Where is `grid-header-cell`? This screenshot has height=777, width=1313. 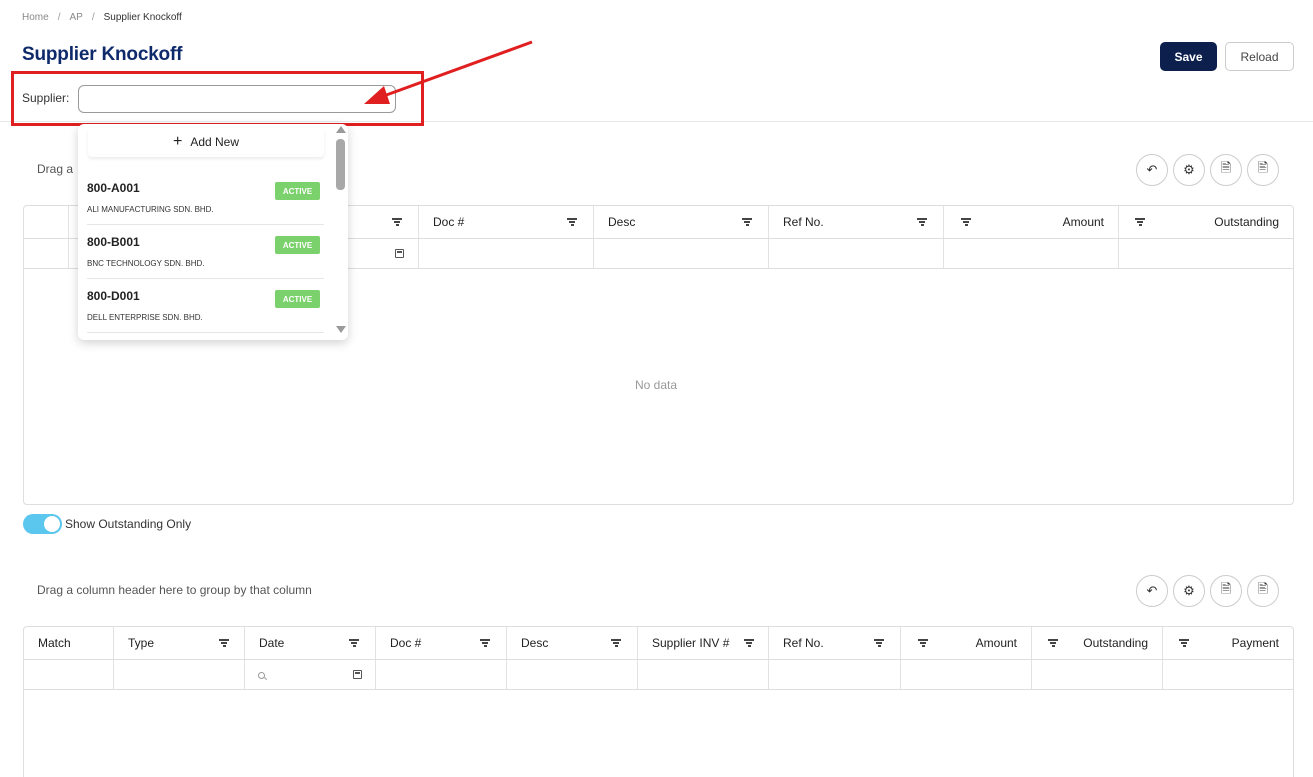 grid-header-cell is located at coordinates (46, 222).